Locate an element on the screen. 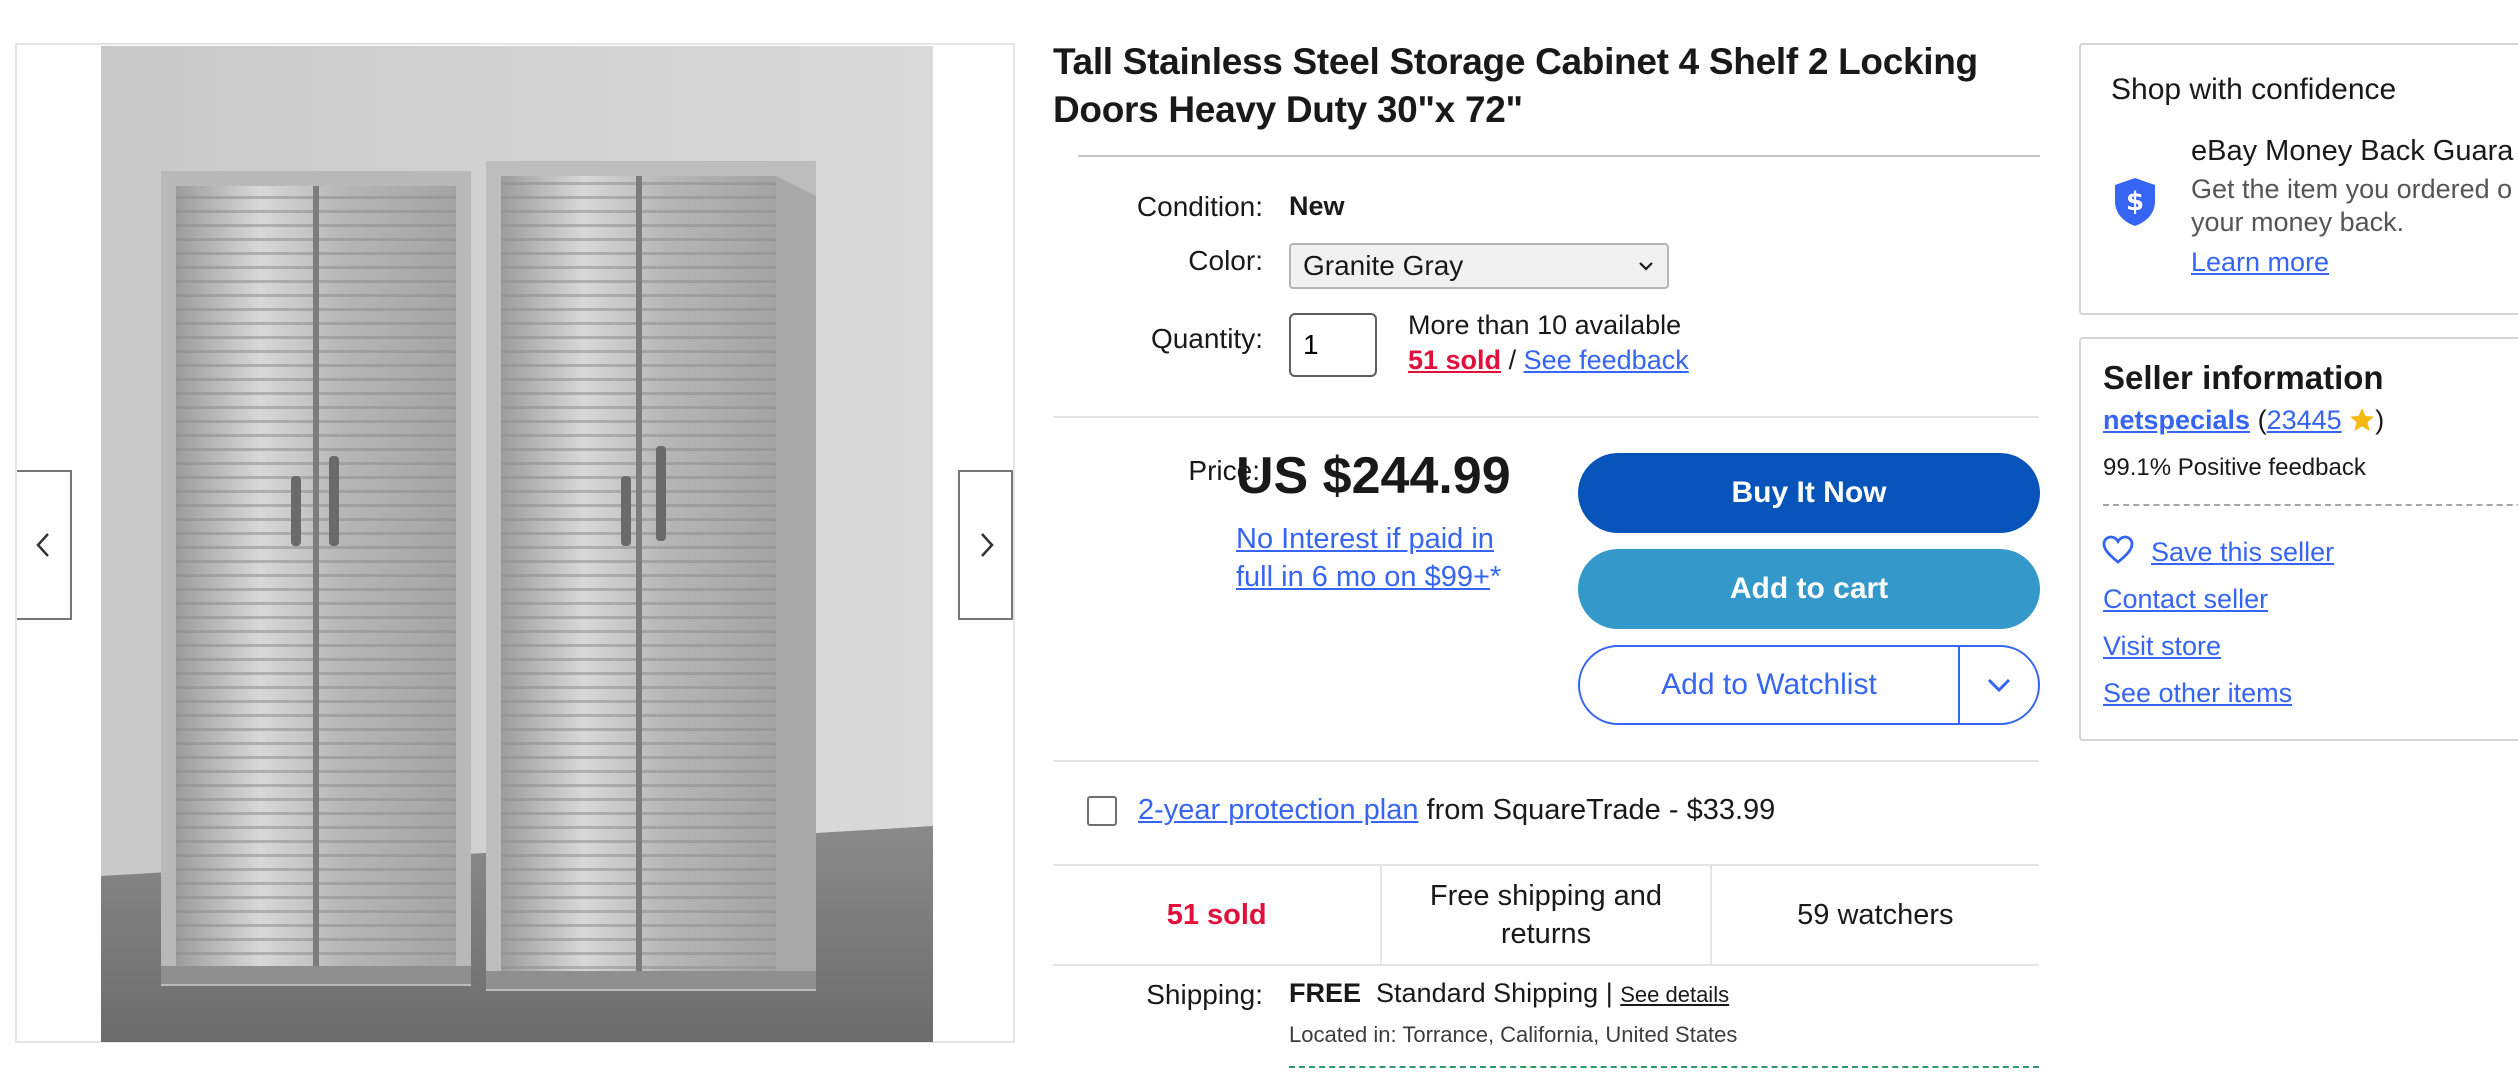 Image resolution: width=2518 pixels, height=1072 pixels. next-image-button is located at coordinates (985, 545).